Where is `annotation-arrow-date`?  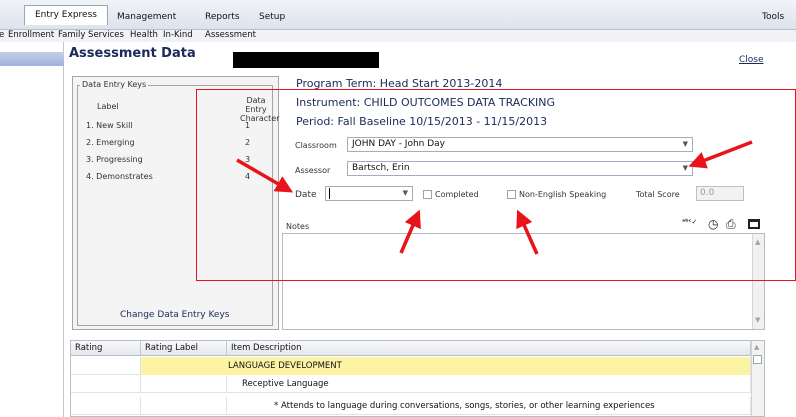 annotation-arrow-date is located at coordinates (265, 175).